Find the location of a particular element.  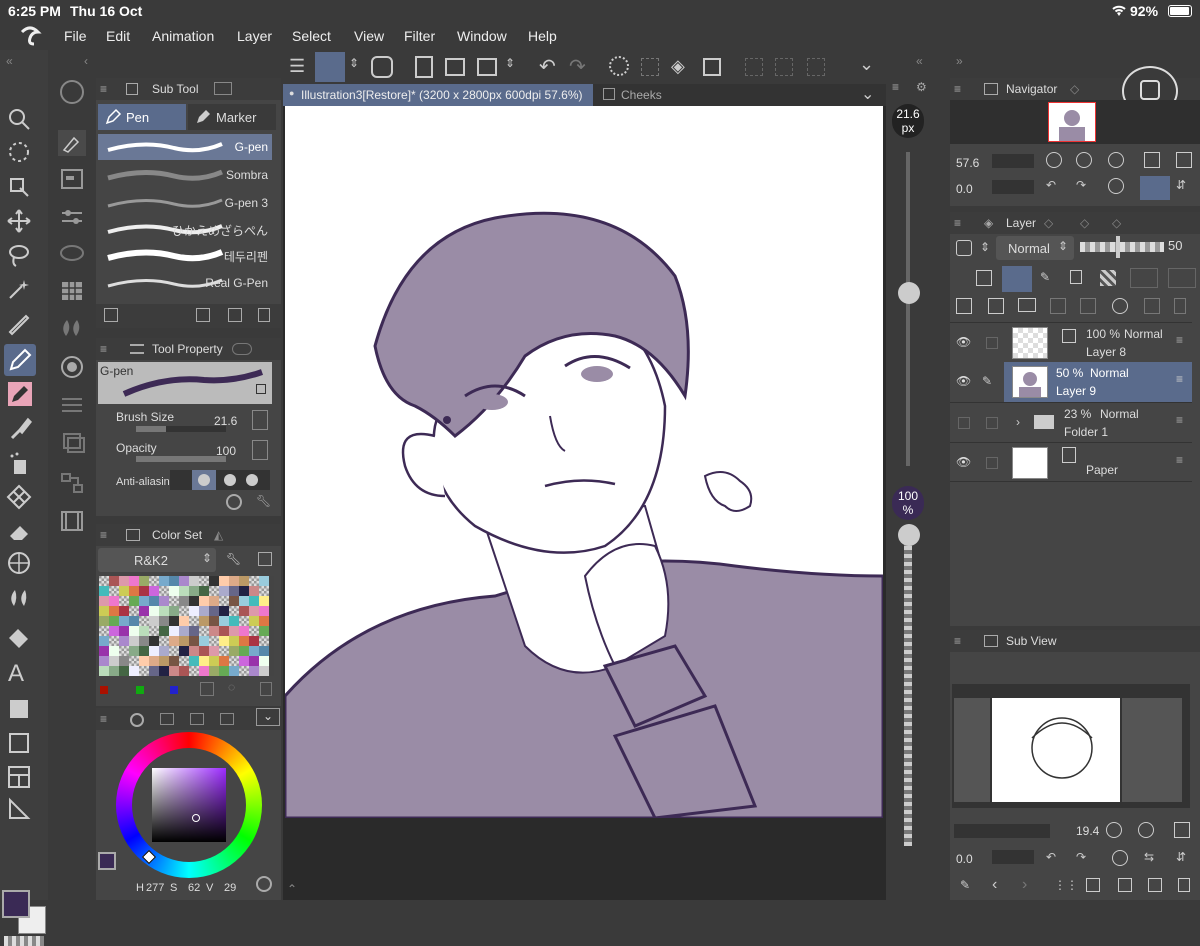

chevron-up-icon: ⌃ is located at coordinates (292, 889).